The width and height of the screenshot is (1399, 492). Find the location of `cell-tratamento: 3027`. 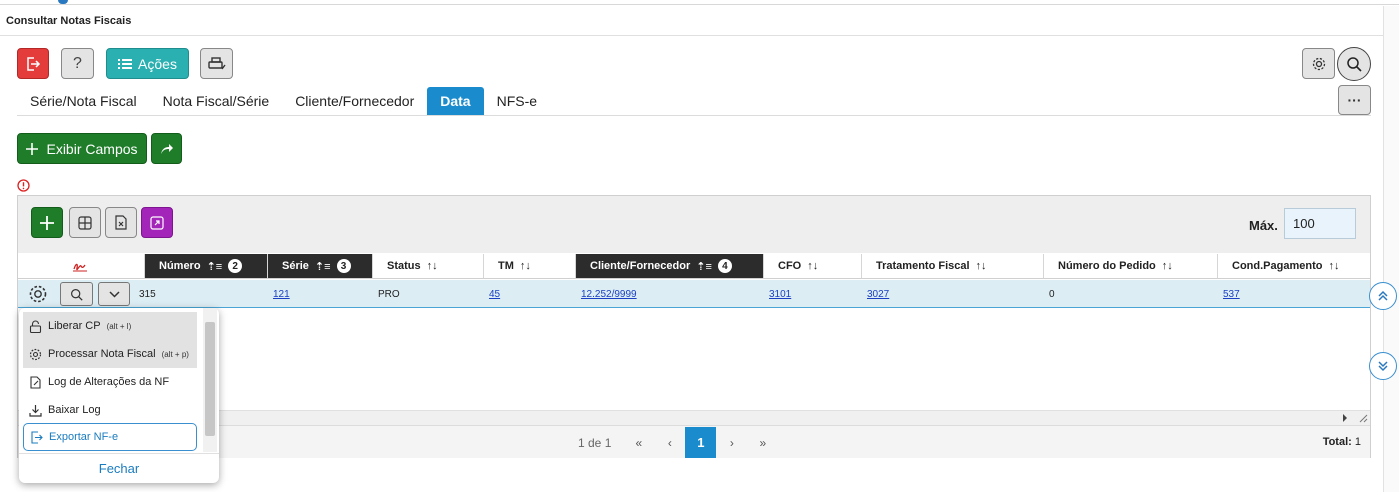

cell-tratamento: 3027 is located at coordinates (876, 294).